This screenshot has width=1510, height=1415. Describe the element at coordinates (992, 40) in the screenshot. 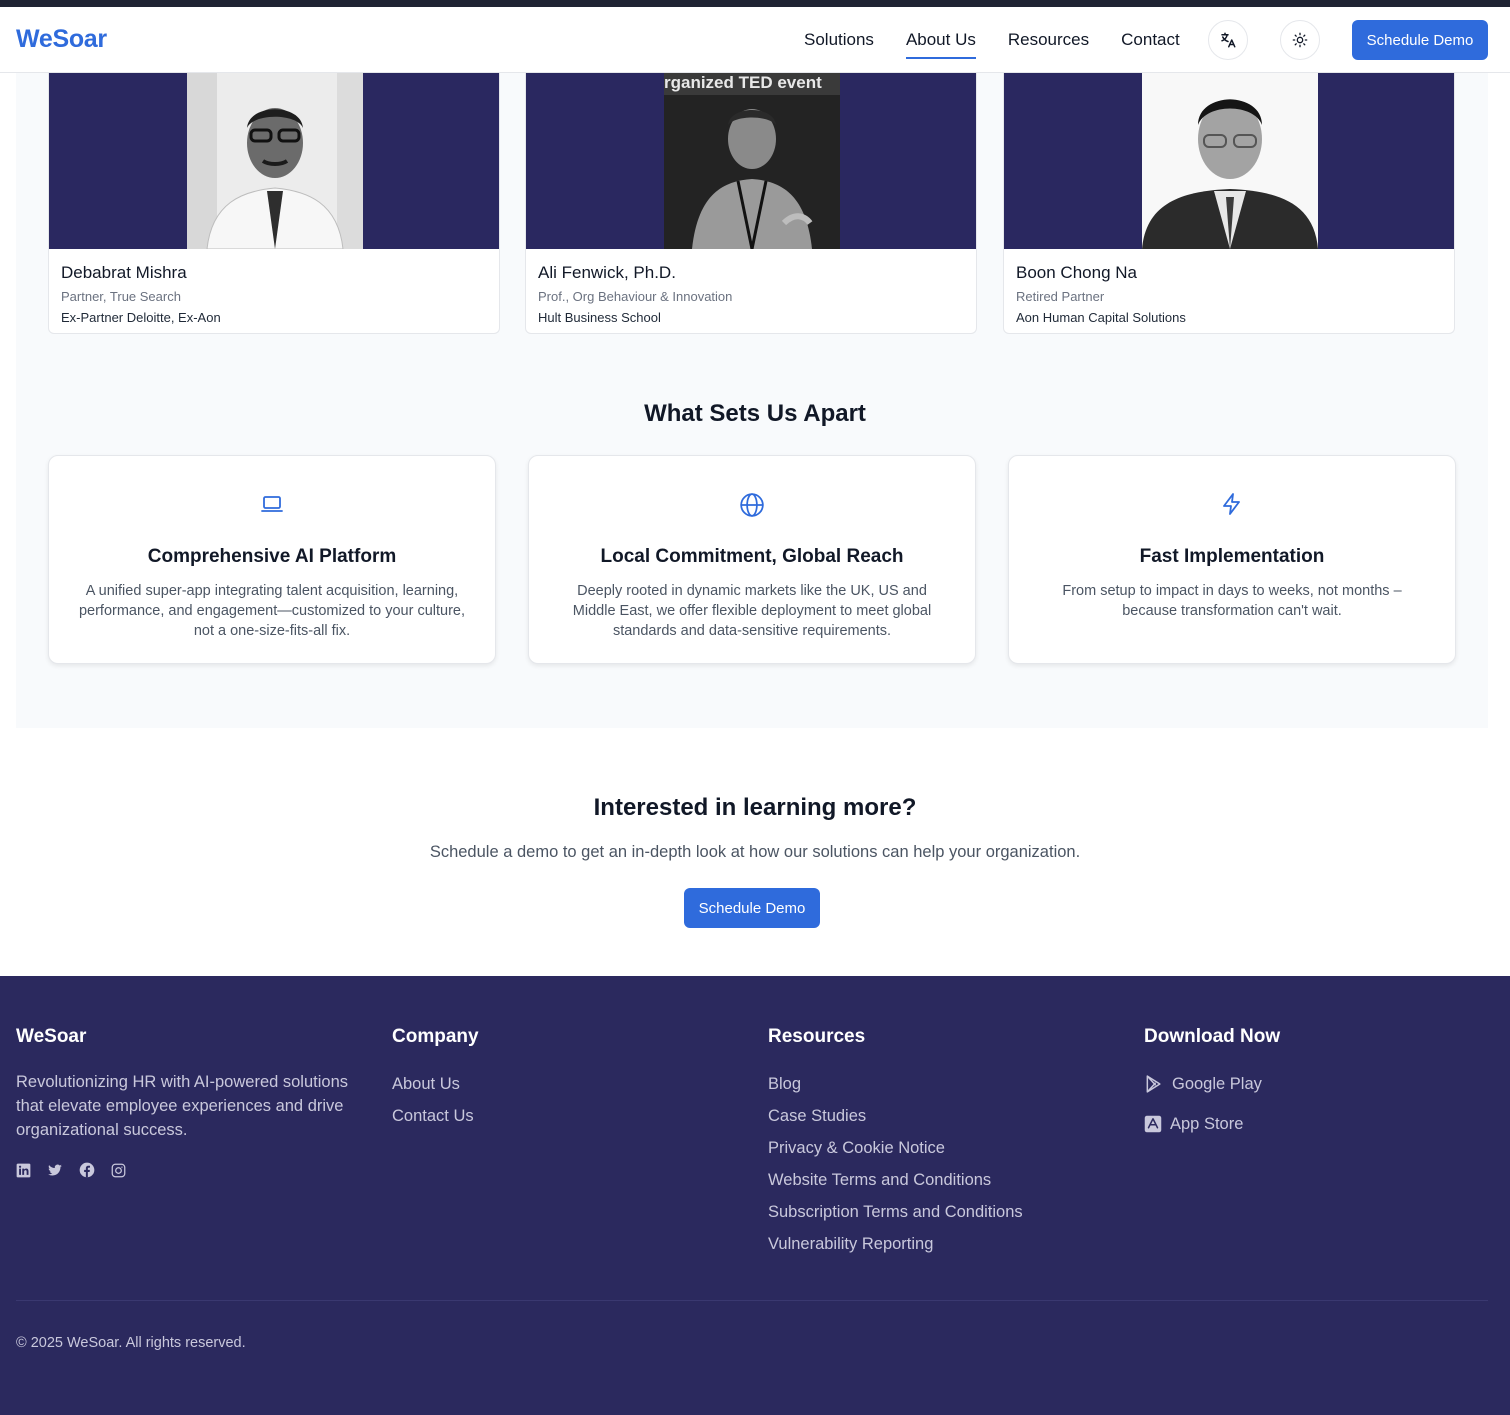

I see `nav-links: Solutions About Us Resources Contact` at that location.